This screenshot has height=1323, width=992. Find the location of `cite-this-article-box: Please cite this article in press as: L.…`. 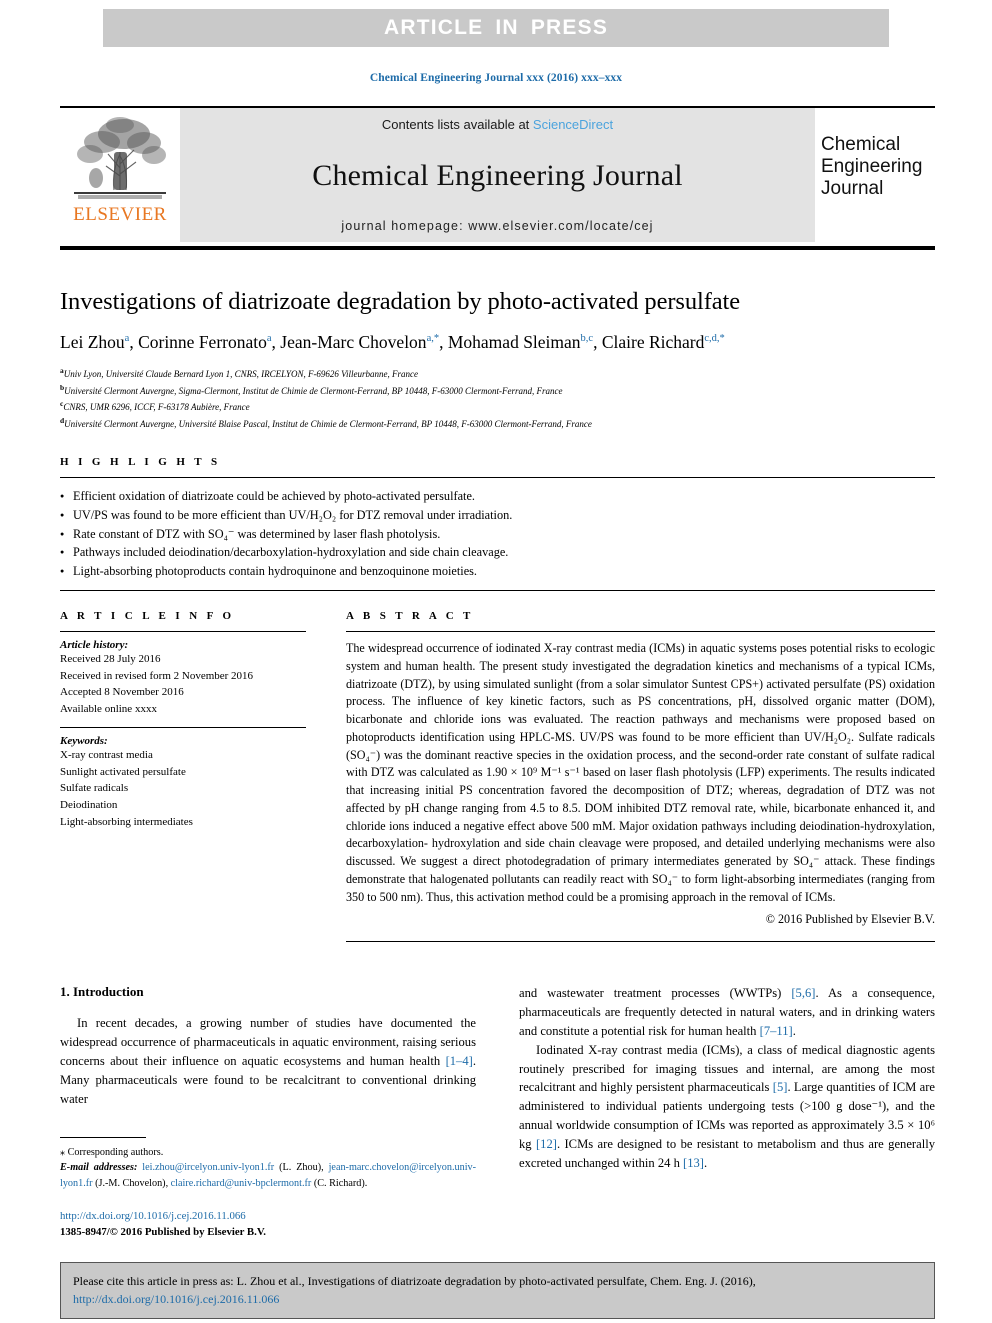

cite-this-article-box: Please cite this article in press as: L.… is located at coordinates (497, 1290).